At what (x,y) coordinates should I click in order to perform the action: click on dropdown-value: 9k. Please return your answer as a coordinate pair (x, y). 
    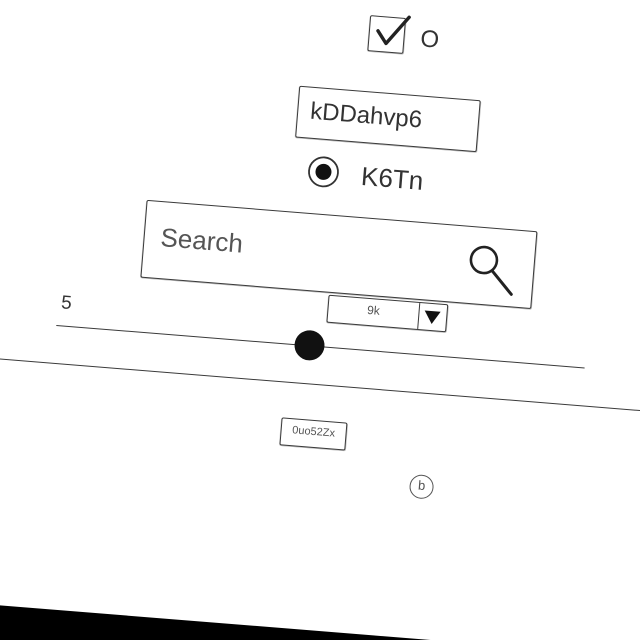
    Looking at the image, I should click on (373, 310).